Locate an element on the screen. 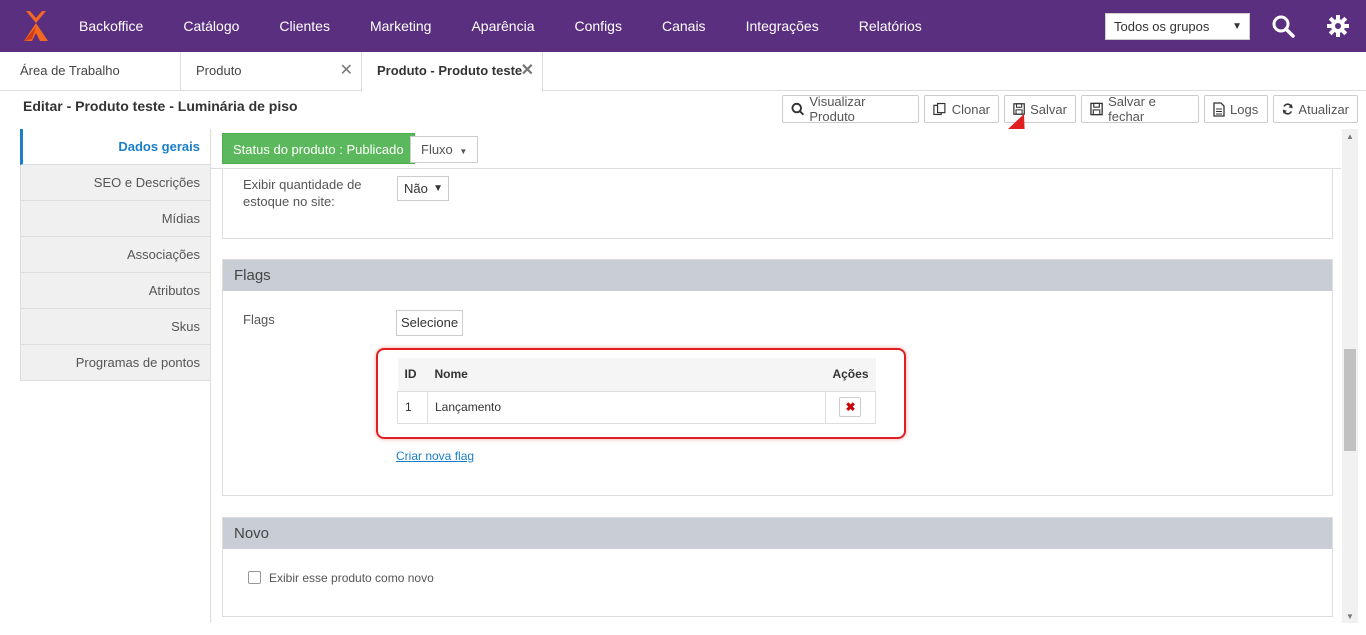 The width and height of the screenshot is (1366, 635). flow-label: Fluxo is located at coordinates (437, 149).